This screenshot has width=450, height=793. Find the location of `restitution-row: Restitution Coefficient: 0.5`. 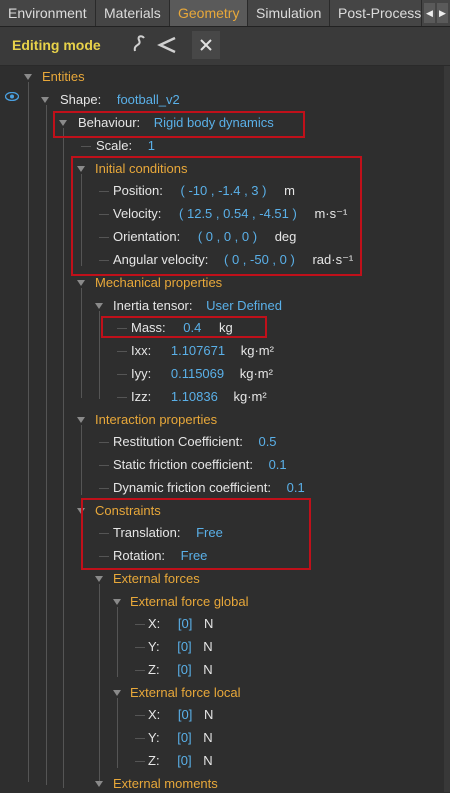

restitution-row: Restitution Coefficient: 0.5 is located at coordinates (195, 442).